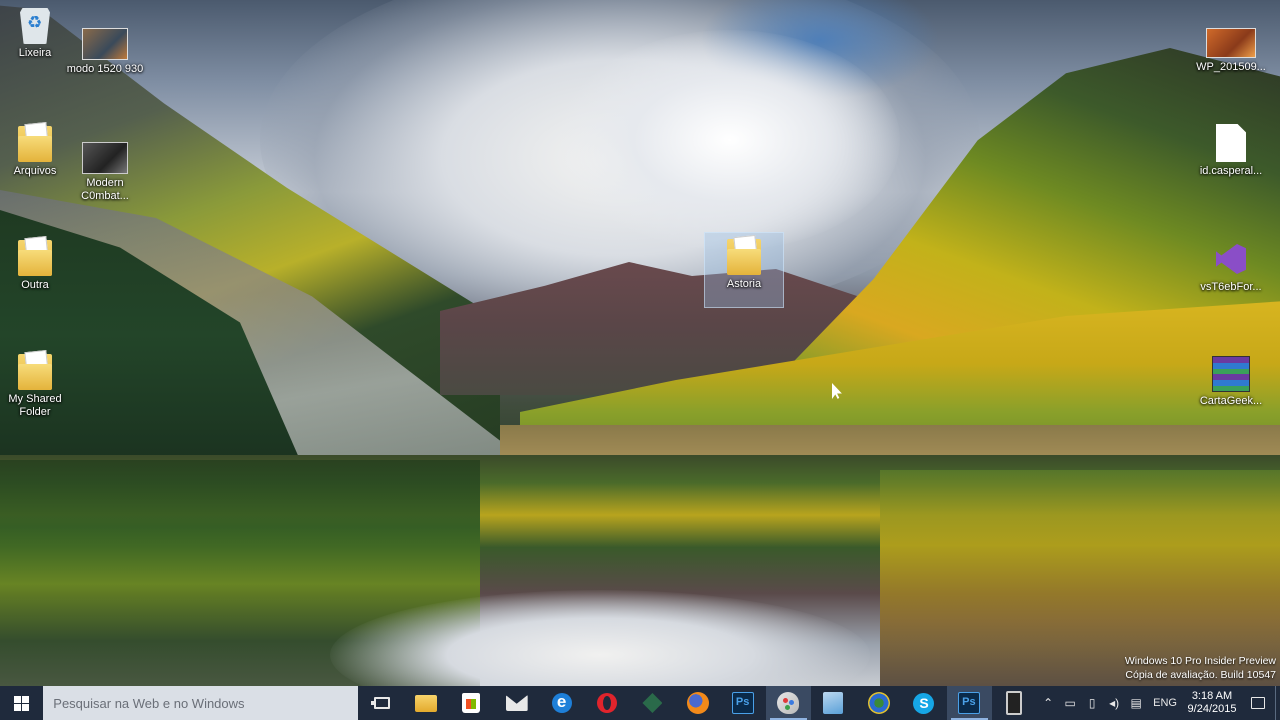  I want to click on desktop-icon-arquivos: Arquivos, so click(37, 152).